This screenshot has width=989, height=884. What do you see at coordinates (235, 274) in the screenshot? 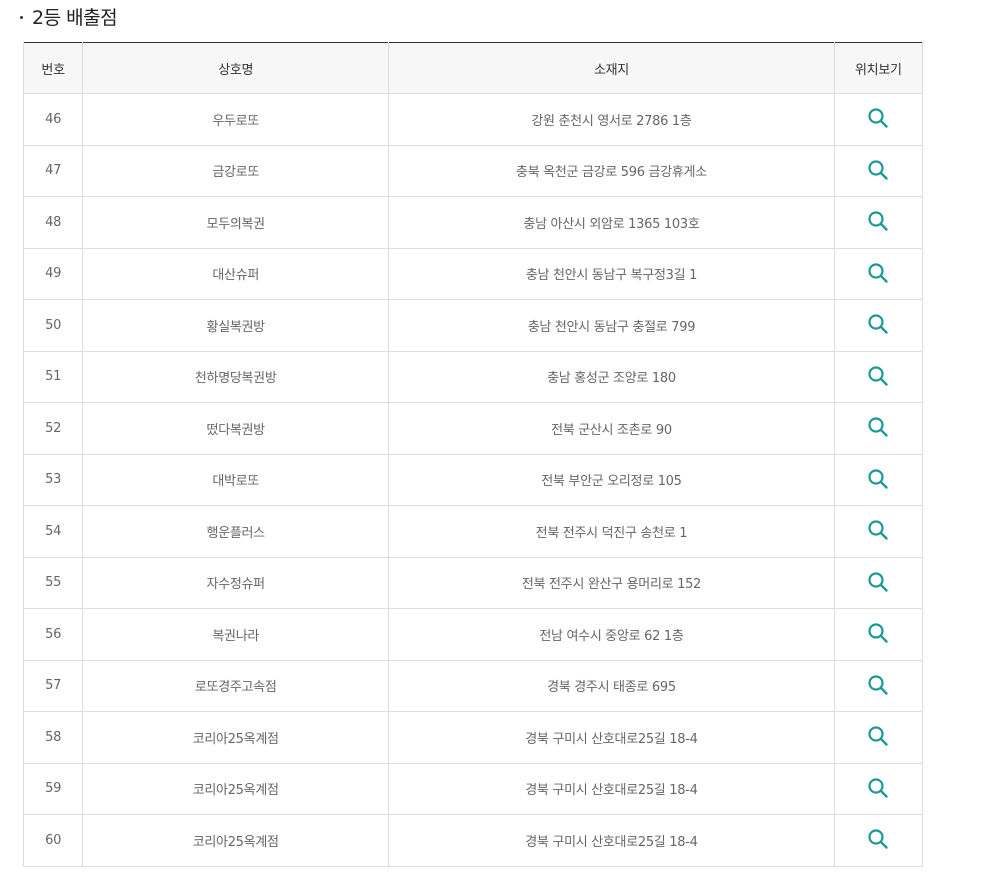
I see `cell-store-name: 대산슈퍼` at bounding box center [235, 274].